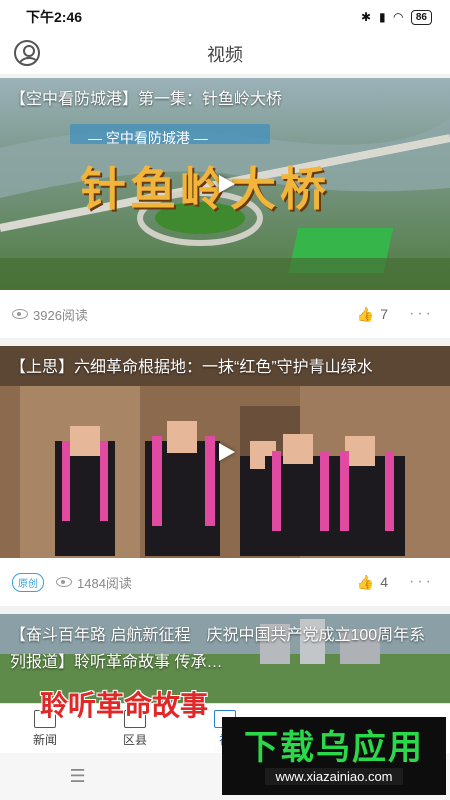  What do you see at coordinates (334, 747) in the screenshot?
I see `watermark-title: 下载乌应用` at bounding box center [334, 747].